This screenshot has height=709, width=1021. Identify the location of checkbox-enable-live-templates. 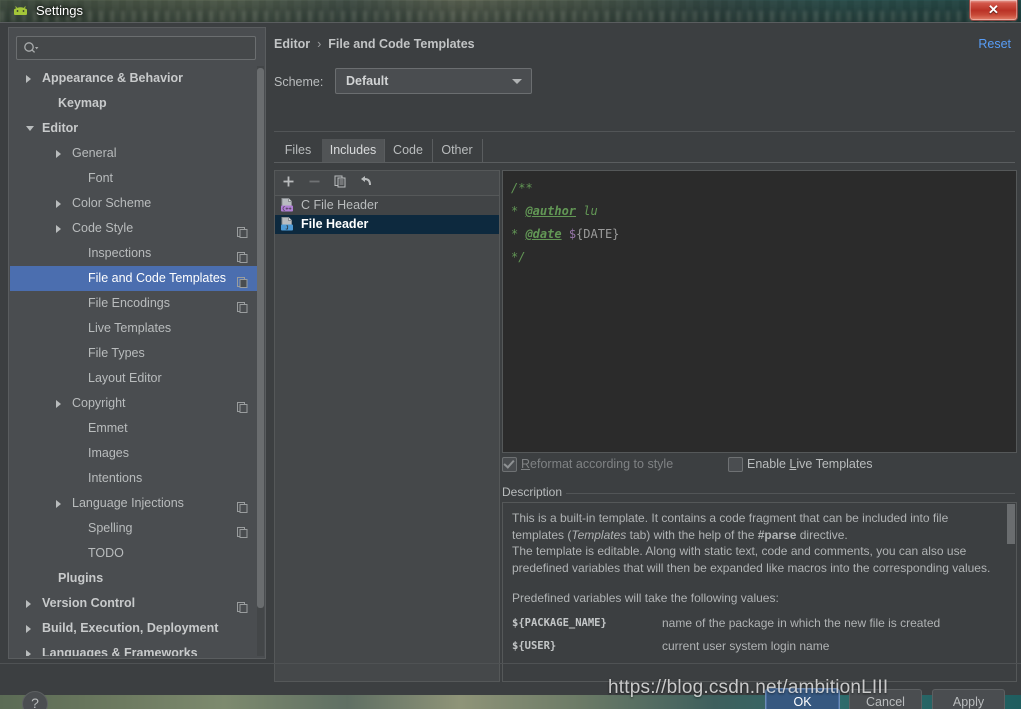
(735, 464).